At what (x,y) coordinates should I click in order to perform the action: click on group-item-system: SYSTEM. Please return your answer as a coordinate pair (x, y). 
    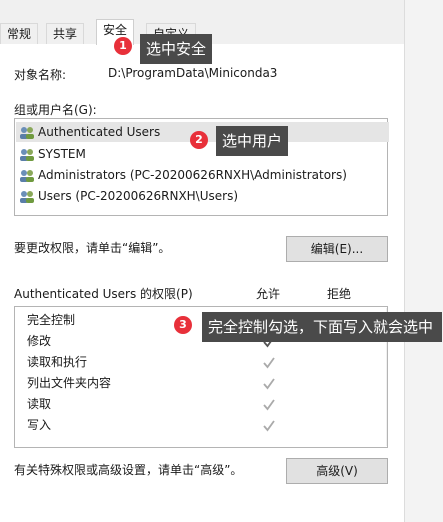
    Looking at the image, I should click on (52, 154).